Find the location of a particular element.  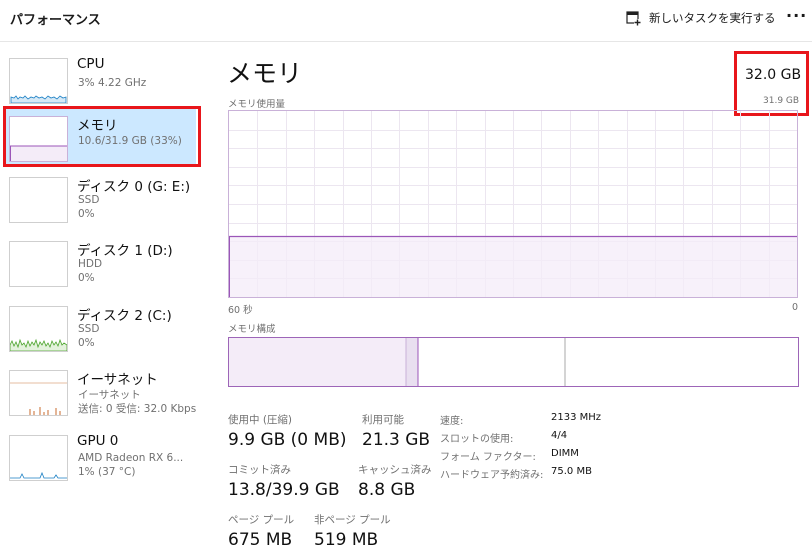

memory-composition-label: メモリ構成 is located at coordinates (252, 329).